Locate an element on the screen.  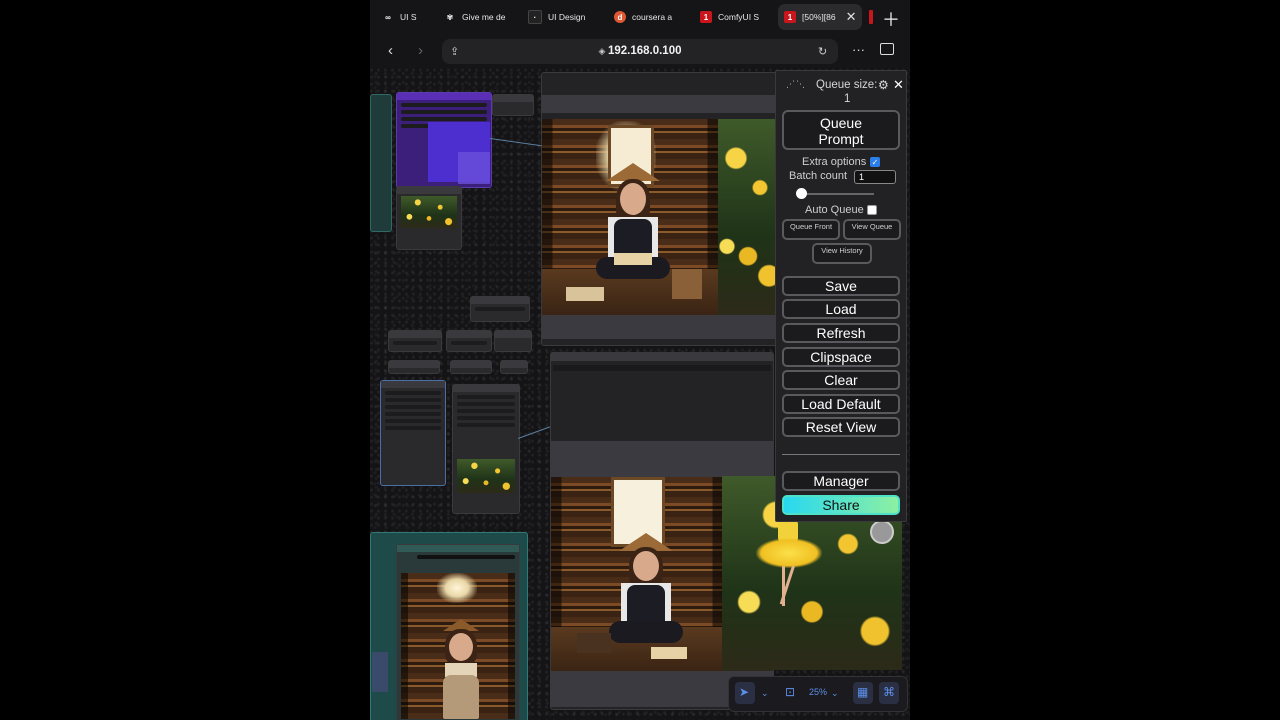
tab-label: UI Design is located at coordinates (567, 17).